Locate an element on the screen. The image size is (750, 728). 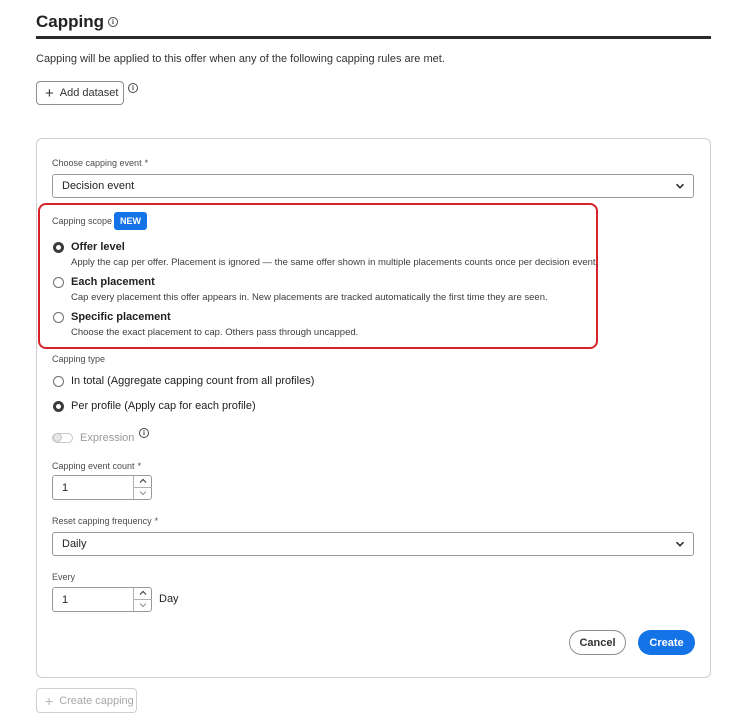
every-stepper is located at coordinates (142, 600).